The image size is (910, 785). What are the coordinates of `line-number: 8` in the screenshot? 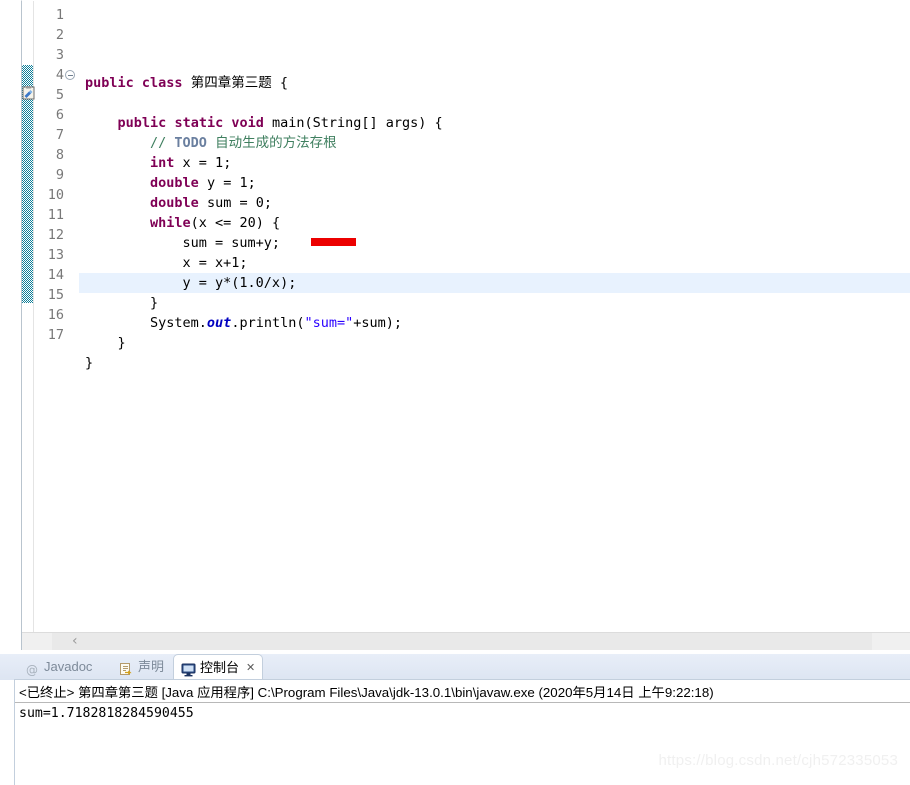 It's located at (59, 155).